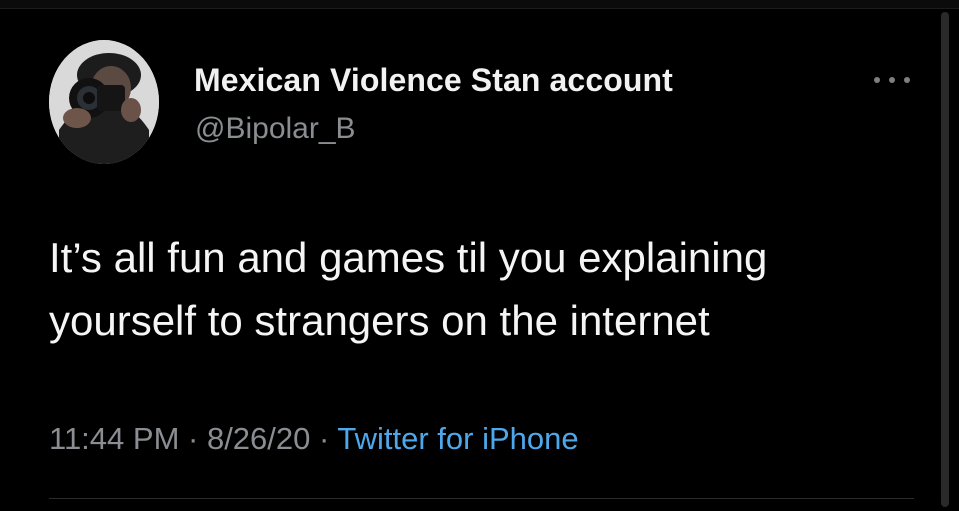 This screenshot has height=511, width=959. I want to click on tweet-source-link: Twitter for iPhone, so click(457, 438).